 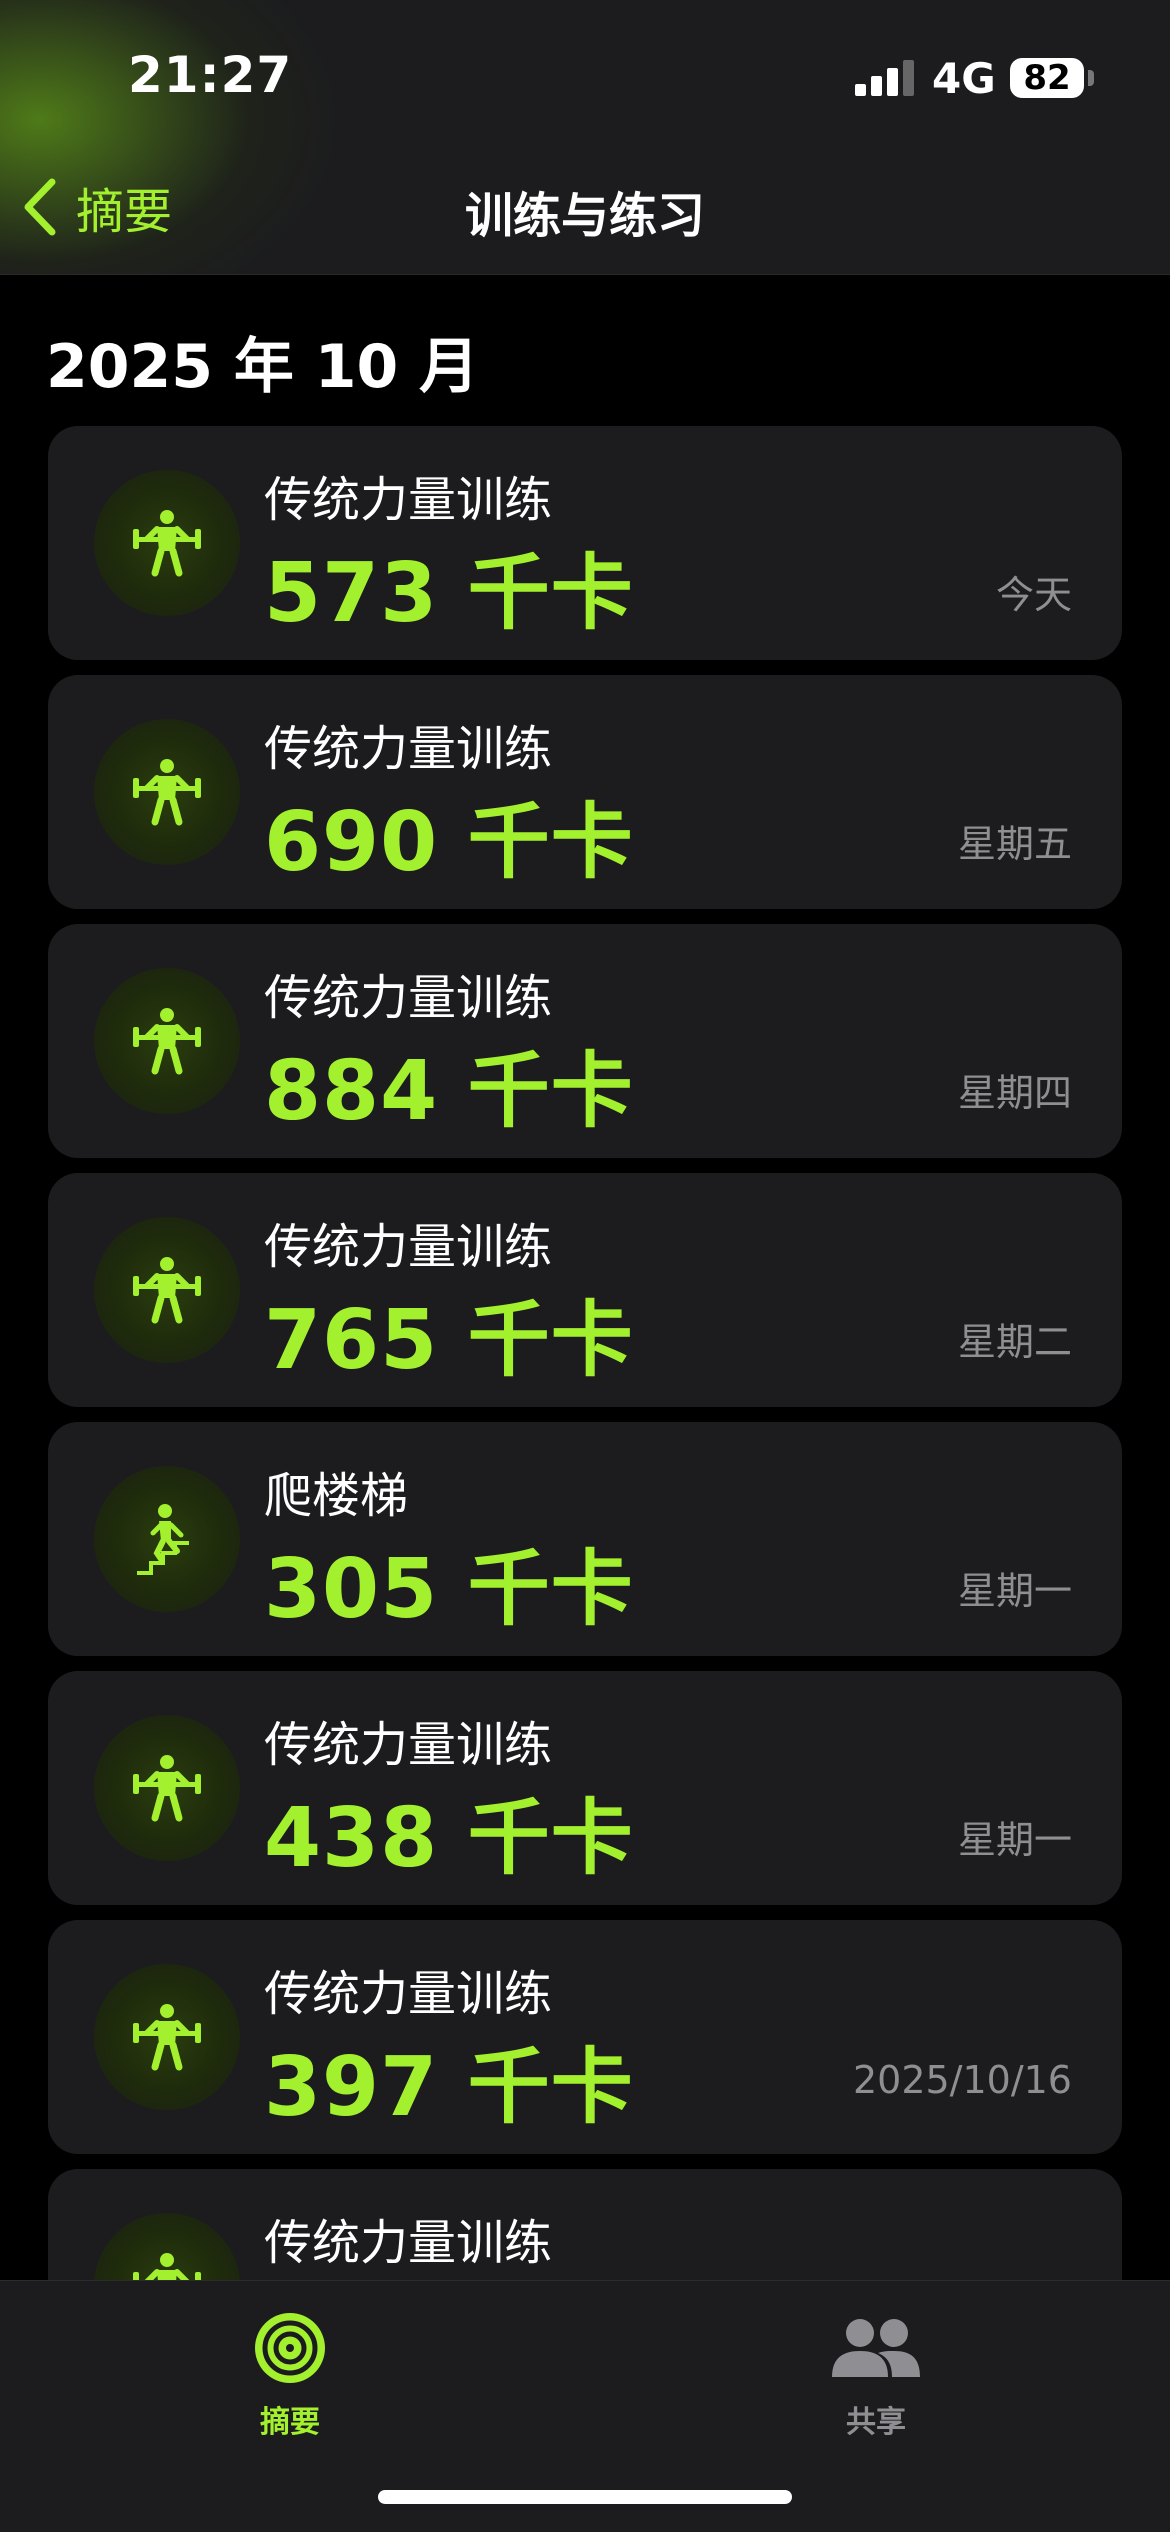 What do you see at coordinates (449, 1589) in the screenshot?
I see `workout-calories: 305 千卡` at bounding box center [449, 1589].